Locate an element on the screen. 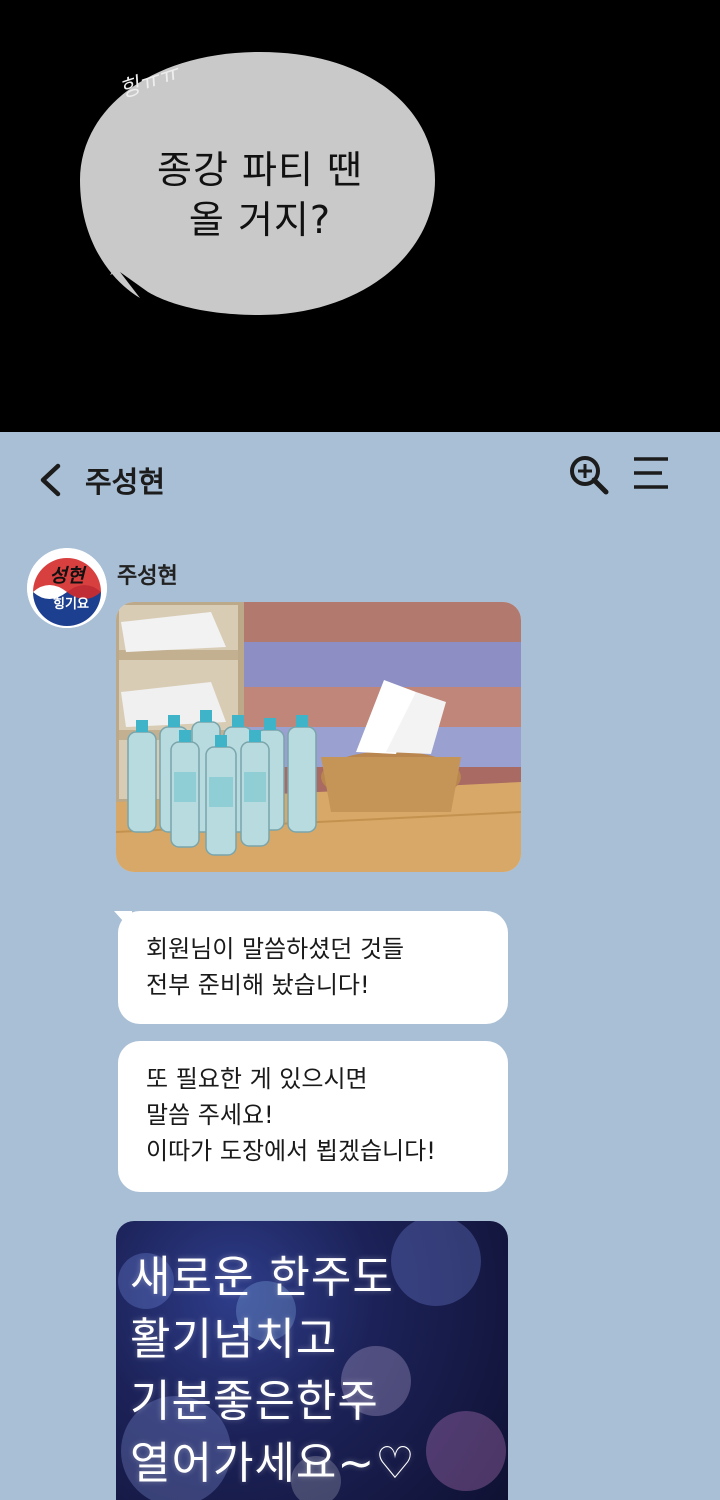 The image size is (720, 1500). greeting-image-message: 새로운 한주도활기넘치고기분좋은한주열어가세요~♡ is located at coordinates (312, 1360).